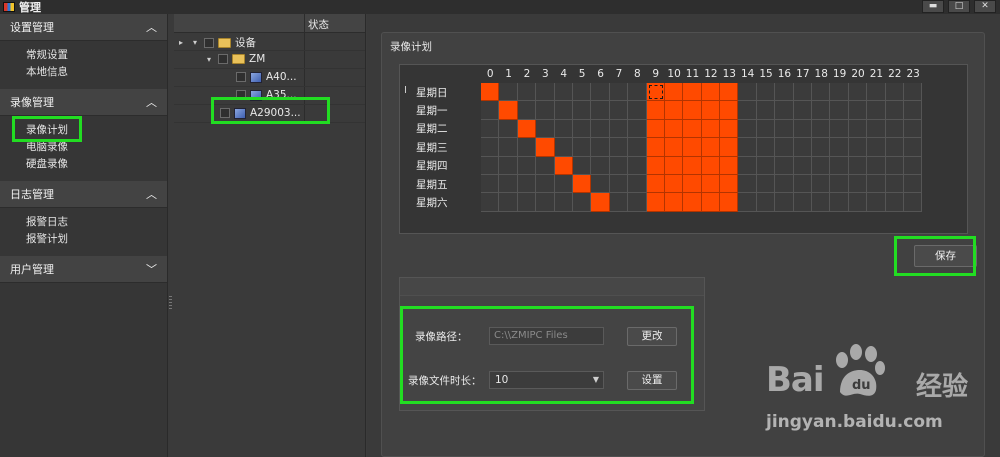  What do you see at coordinates (96, 147) in the screenshot?
I see `sidebar-item-pc-recording: 电脑录像` at bounding box center [96, 147].